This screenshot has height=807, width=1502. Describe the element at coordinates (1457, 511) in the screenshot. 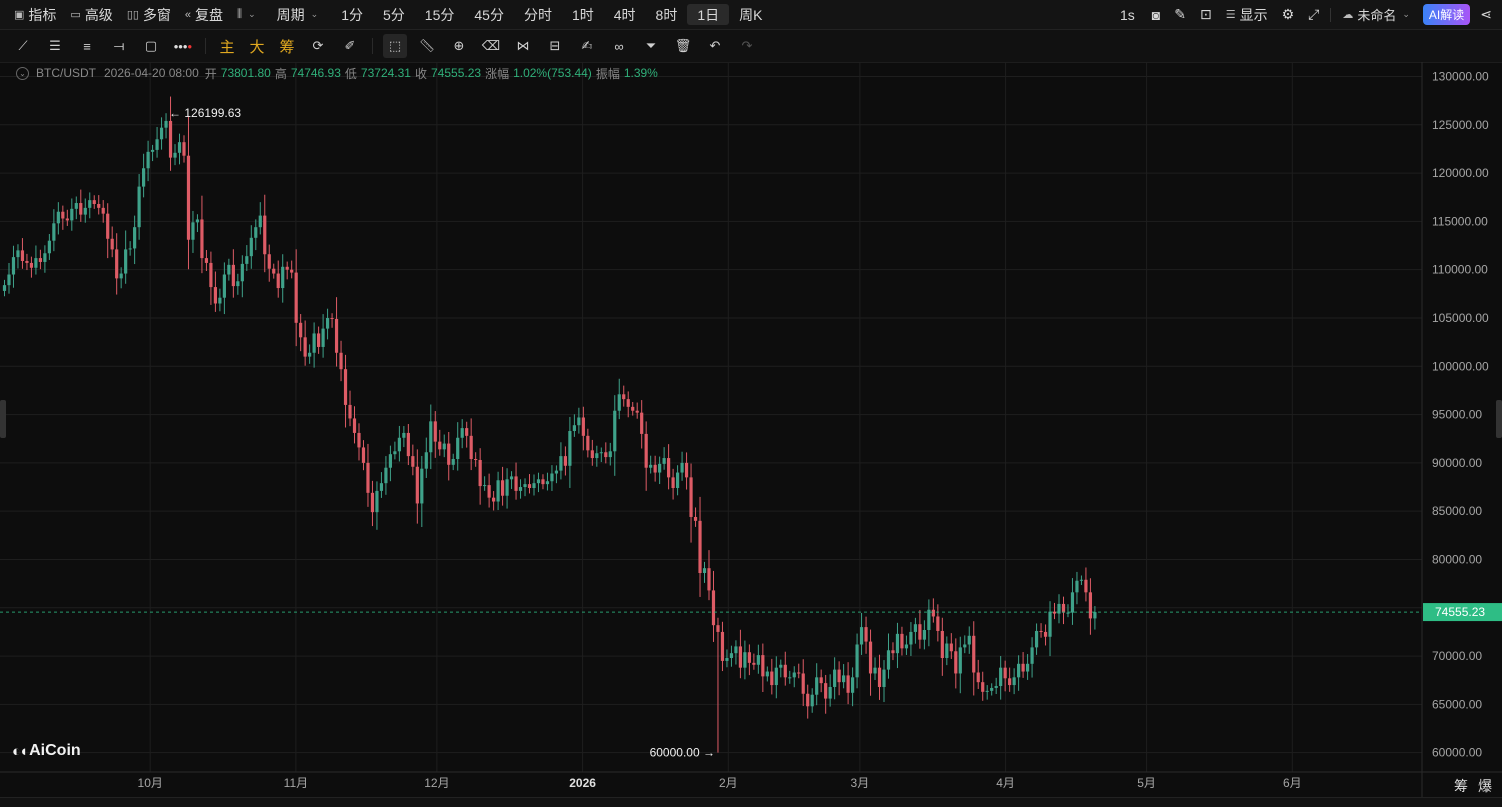

I see `price-tick-label: 85000.00` at that location.